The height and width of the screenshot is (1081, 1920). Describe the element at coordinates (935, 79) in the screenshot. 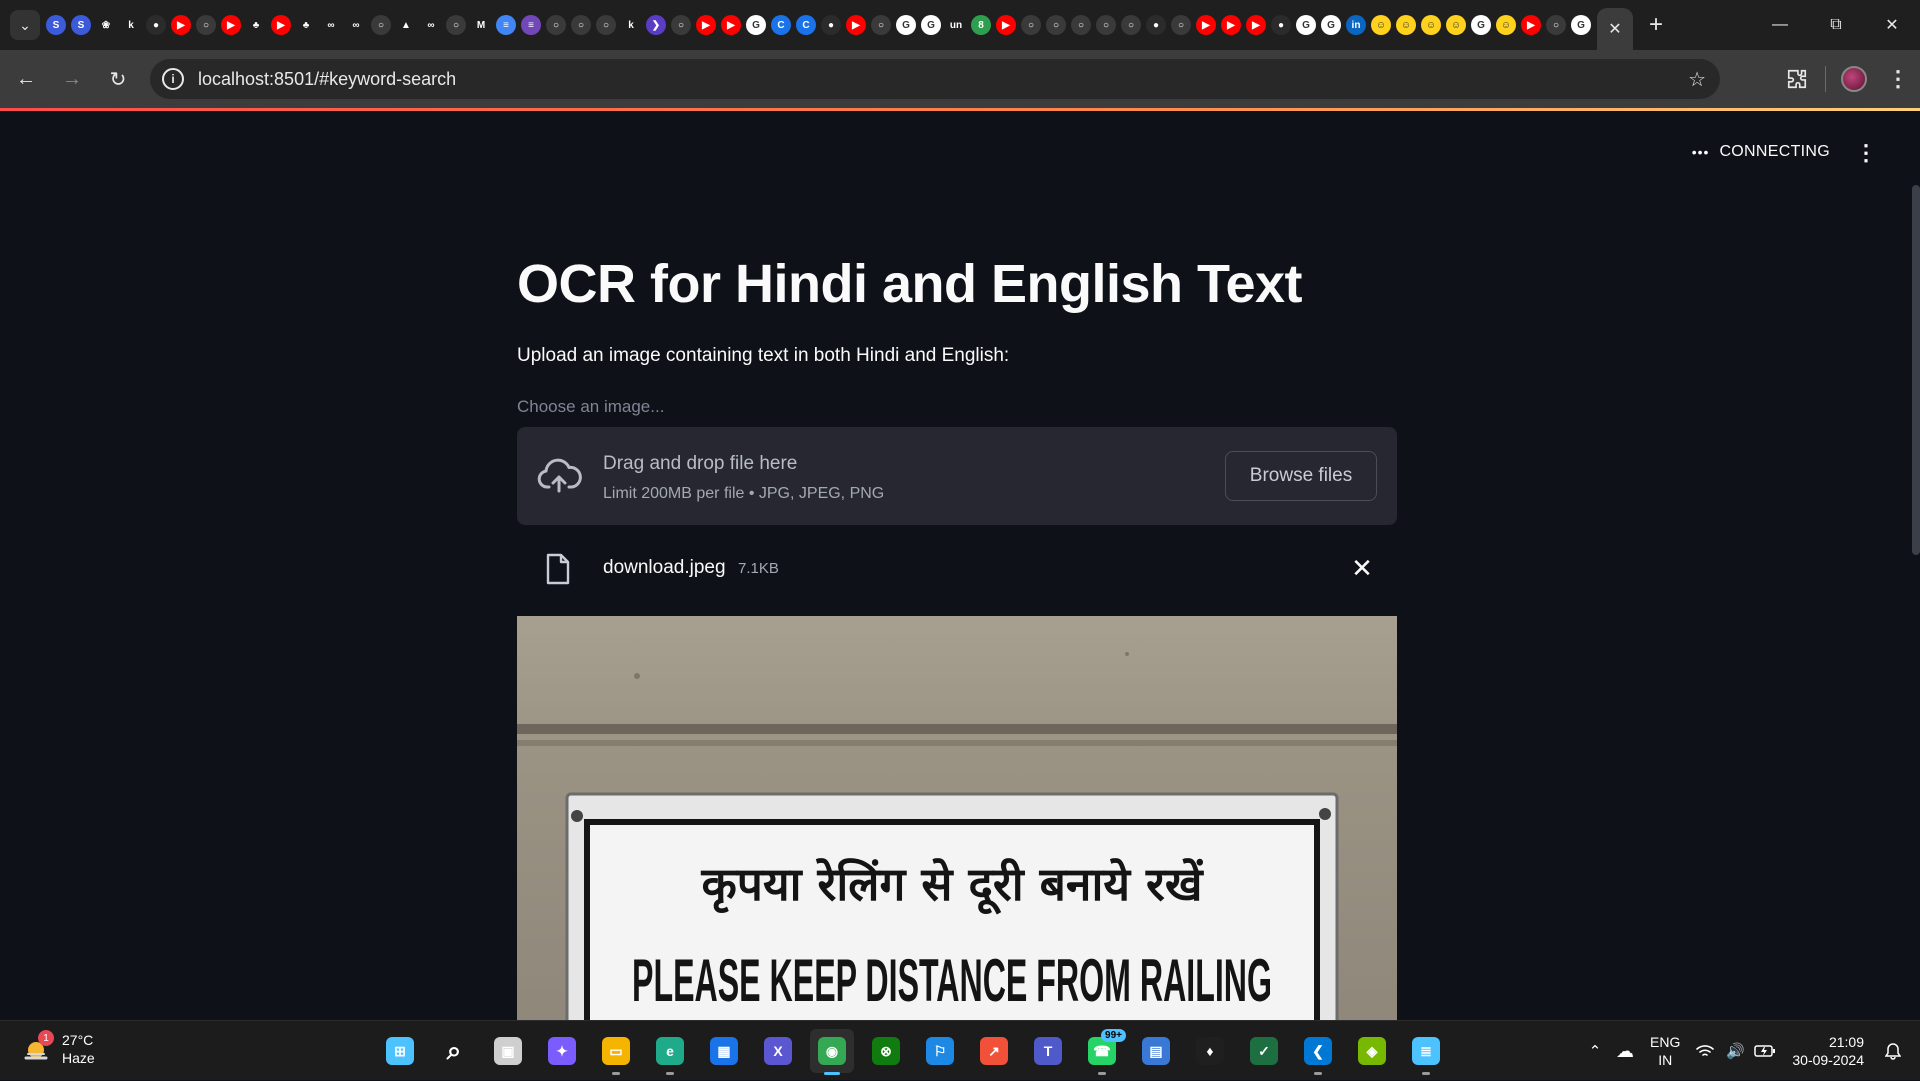

I see `address-bar: i localhost:8501/#keyword-search ☆` at that location.